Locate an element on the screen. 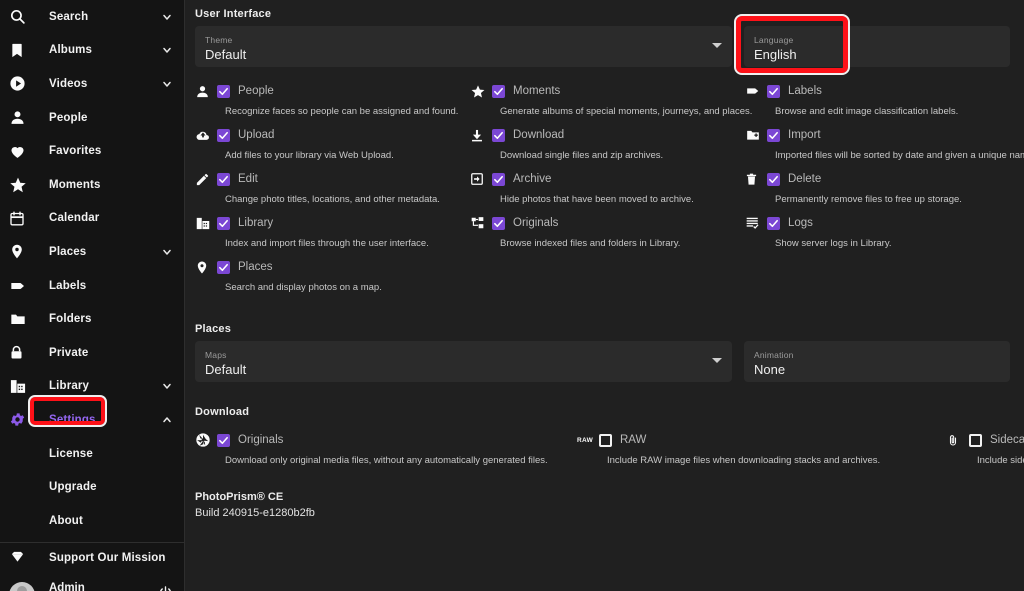 This screenshot has height=591, width=1024. animation-value: None is located at coordinates (770, 369).